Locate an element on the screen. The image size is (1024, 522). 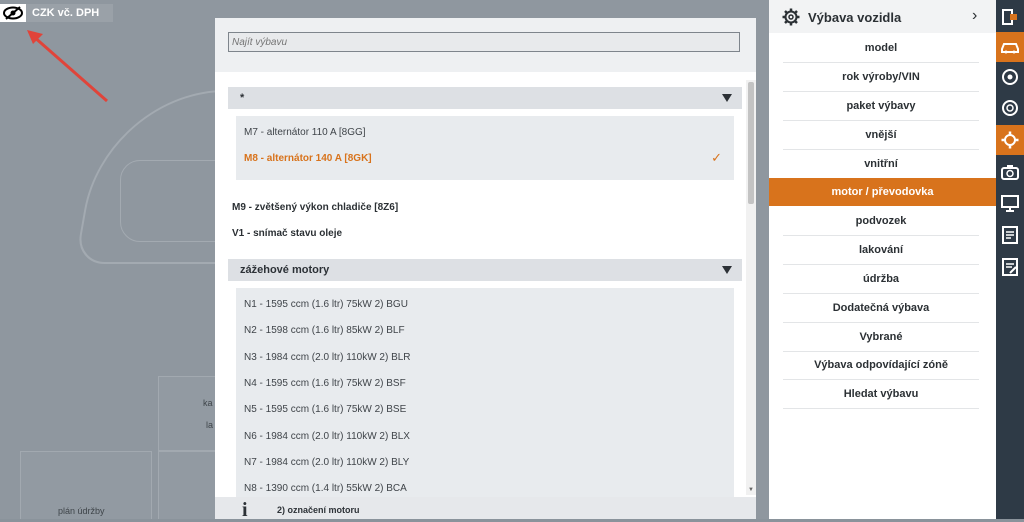
option-n4: N4 - 1595 ccm (1.6 ltr) 75kW 2) BSF is located at coordinates (325, 383).